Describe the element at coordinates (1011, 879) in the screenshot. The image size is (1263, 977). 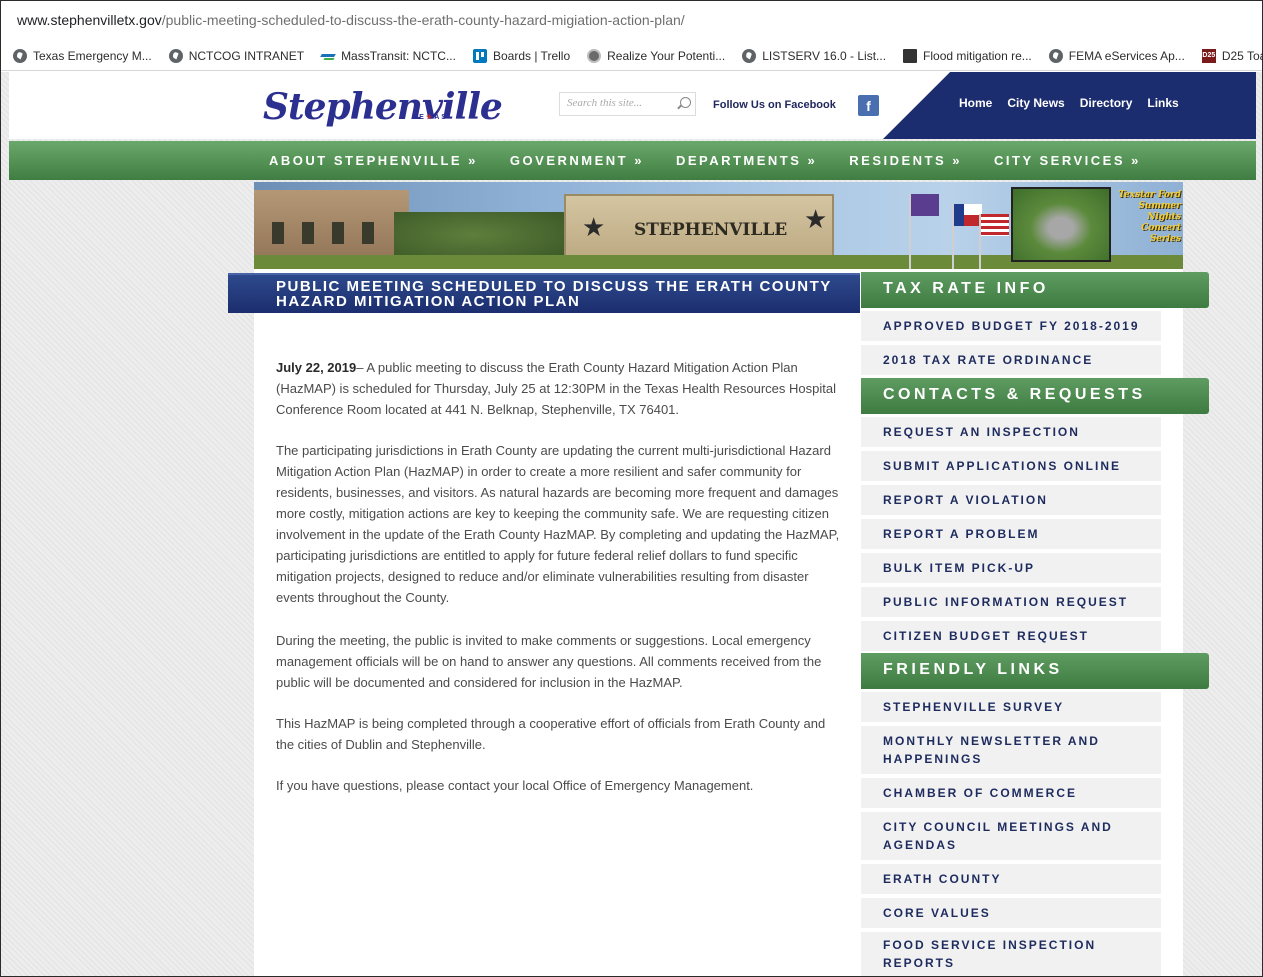
I see `sidebar-link-erath-county: ERATH COUNTY` at that location.